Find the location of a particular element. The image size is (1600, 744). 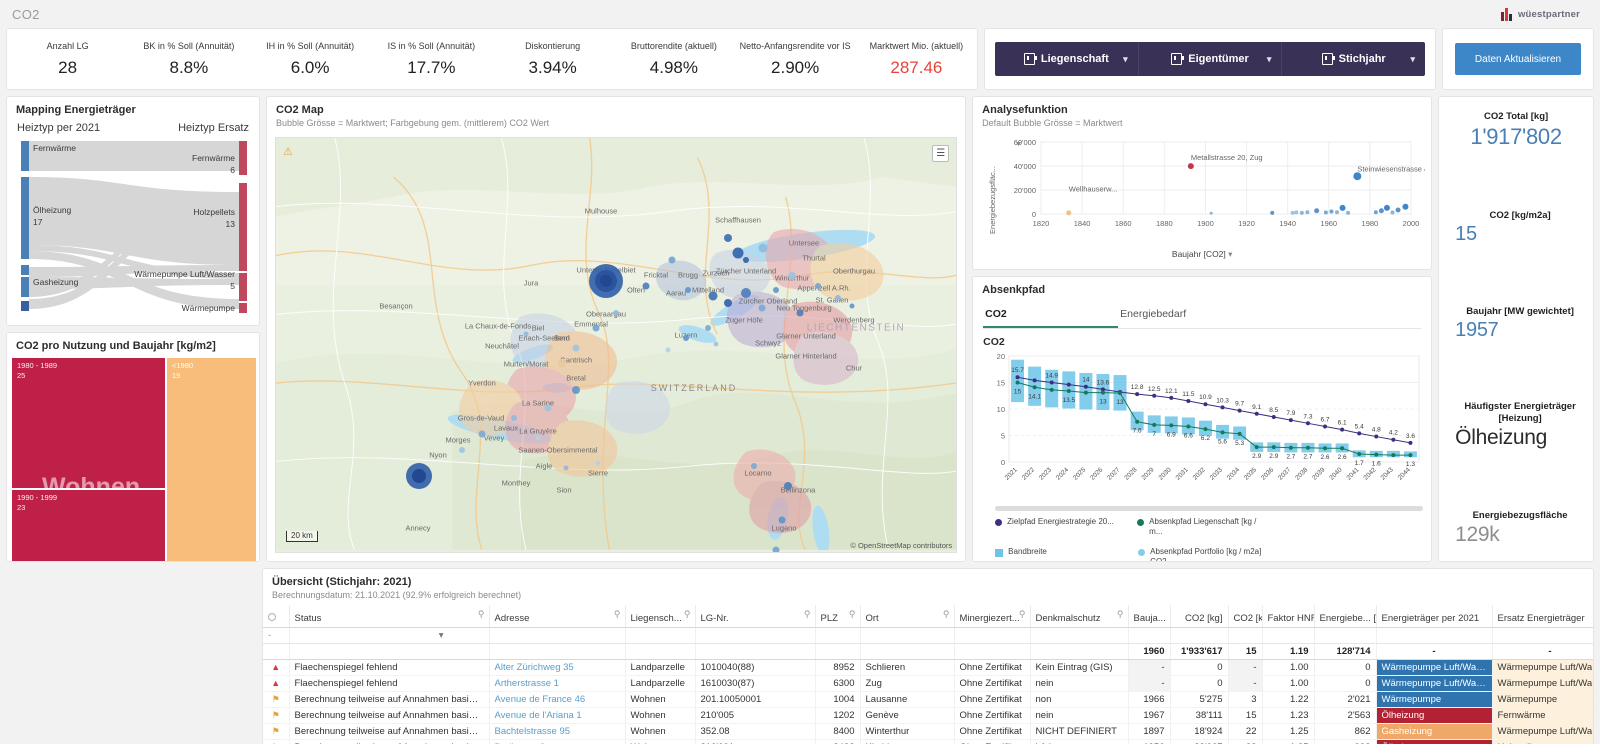

filter-cell: - is located at coordinates (276, 635).